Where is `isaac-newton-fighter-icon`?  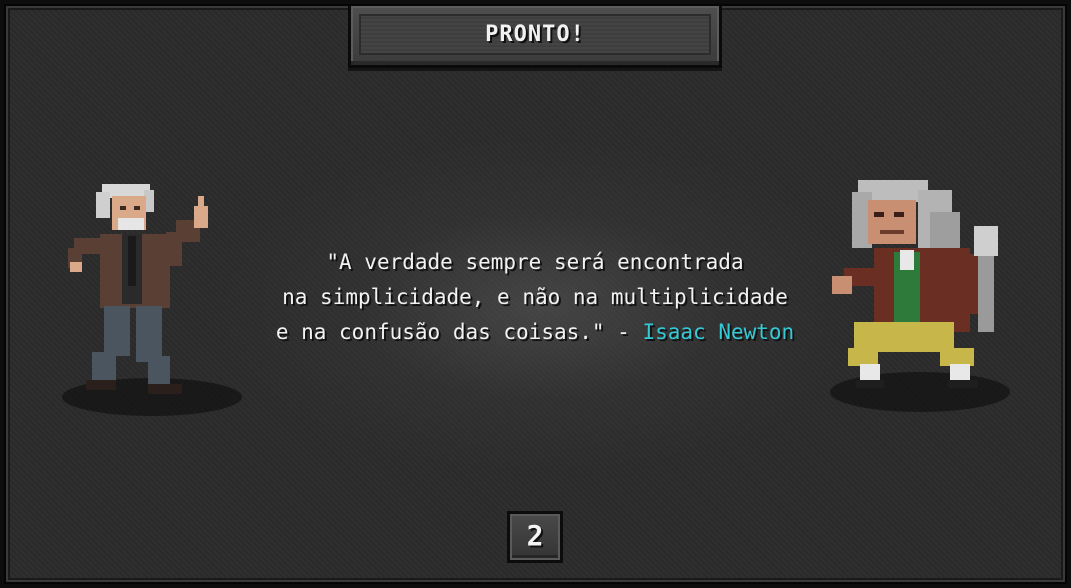 isaac-newton-fighter-icon is located at coordinates (915, 284).